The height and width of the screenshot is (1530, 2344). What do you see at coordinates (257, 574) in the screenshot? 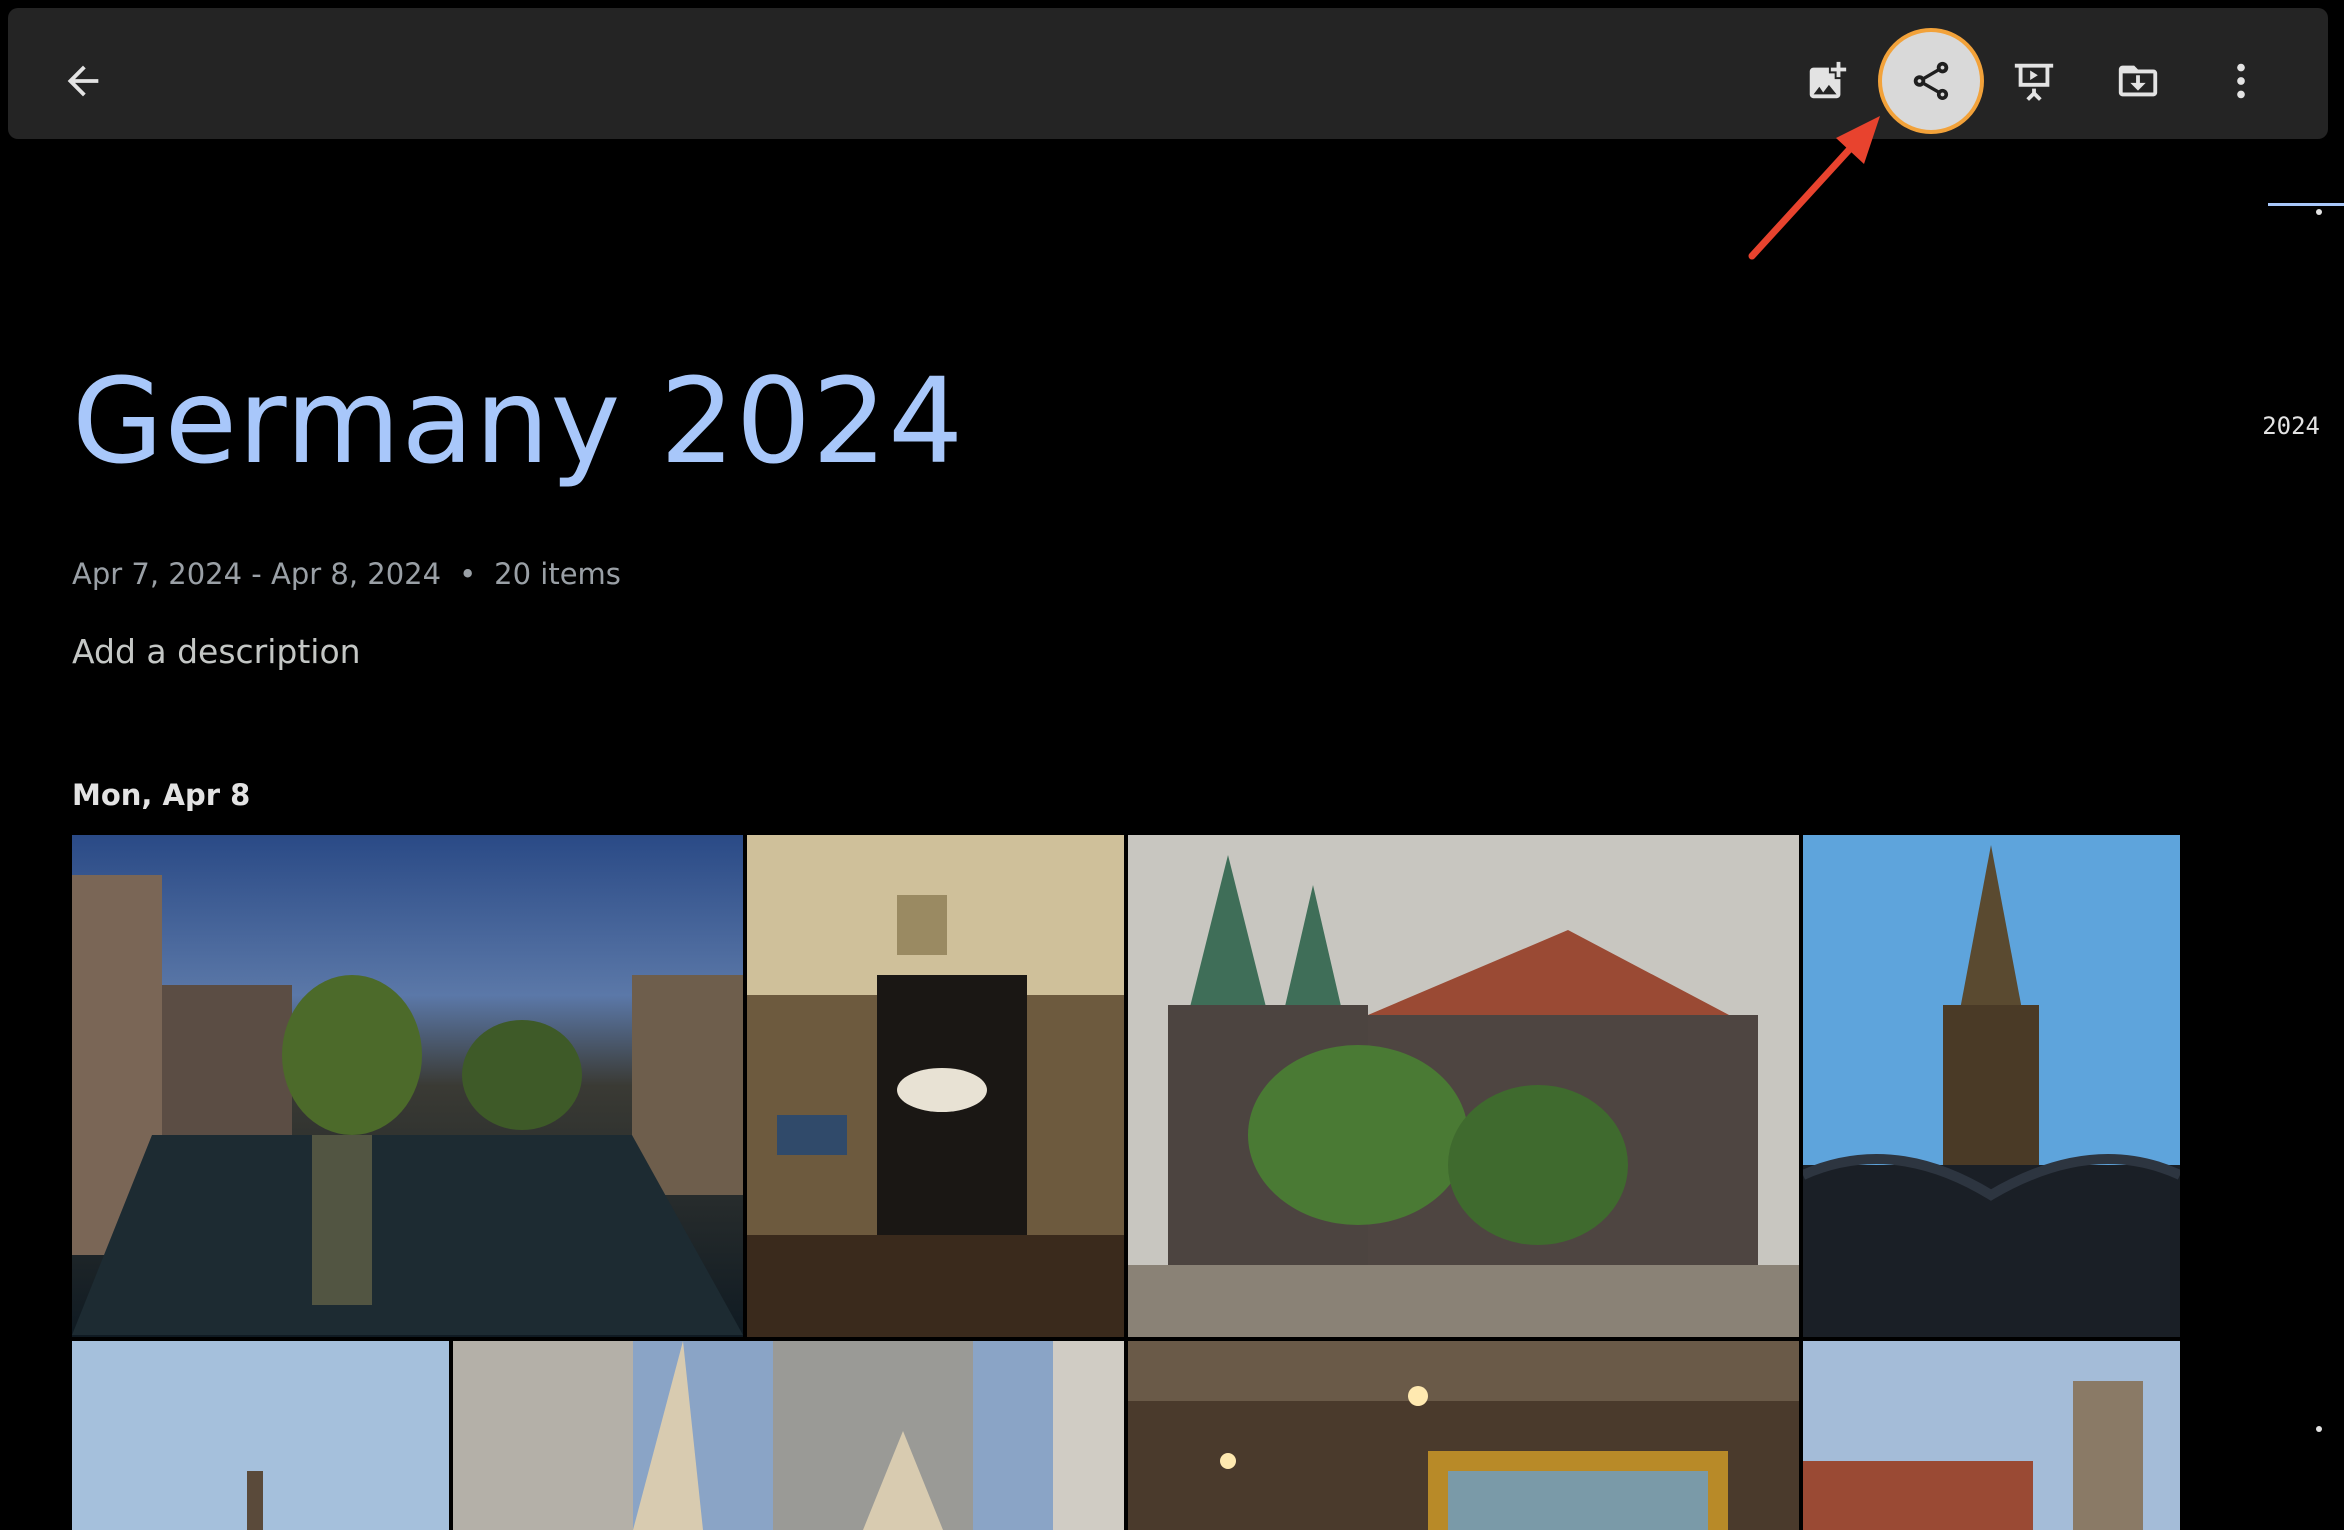
I see `album-date-range: Apr 7, 2024 - Apr 8, 2024` at bounding box center [257, 574].